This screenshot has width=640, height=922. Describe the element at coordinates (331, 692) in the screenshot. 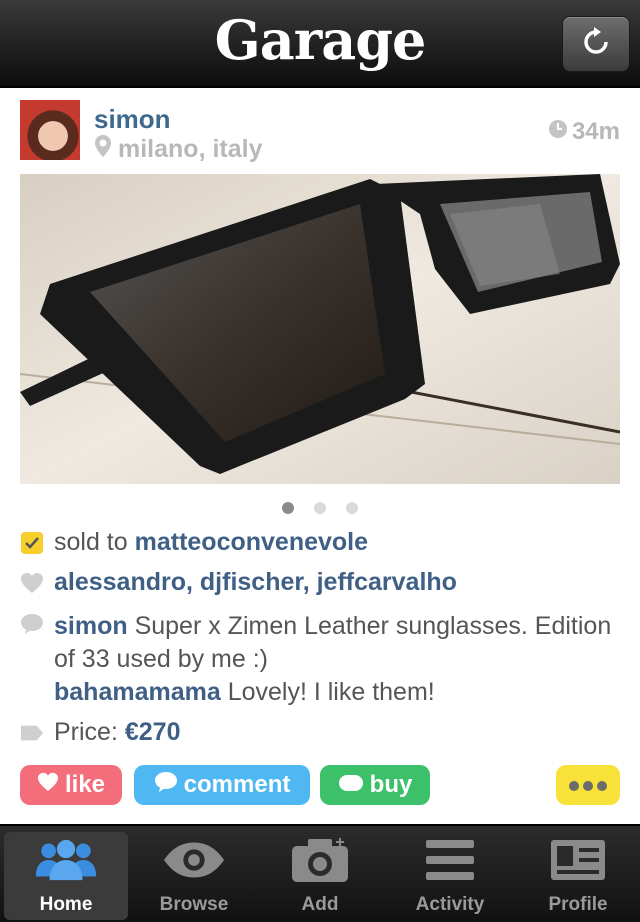

I see `comment-text: Lovely! I like them!` at that location.